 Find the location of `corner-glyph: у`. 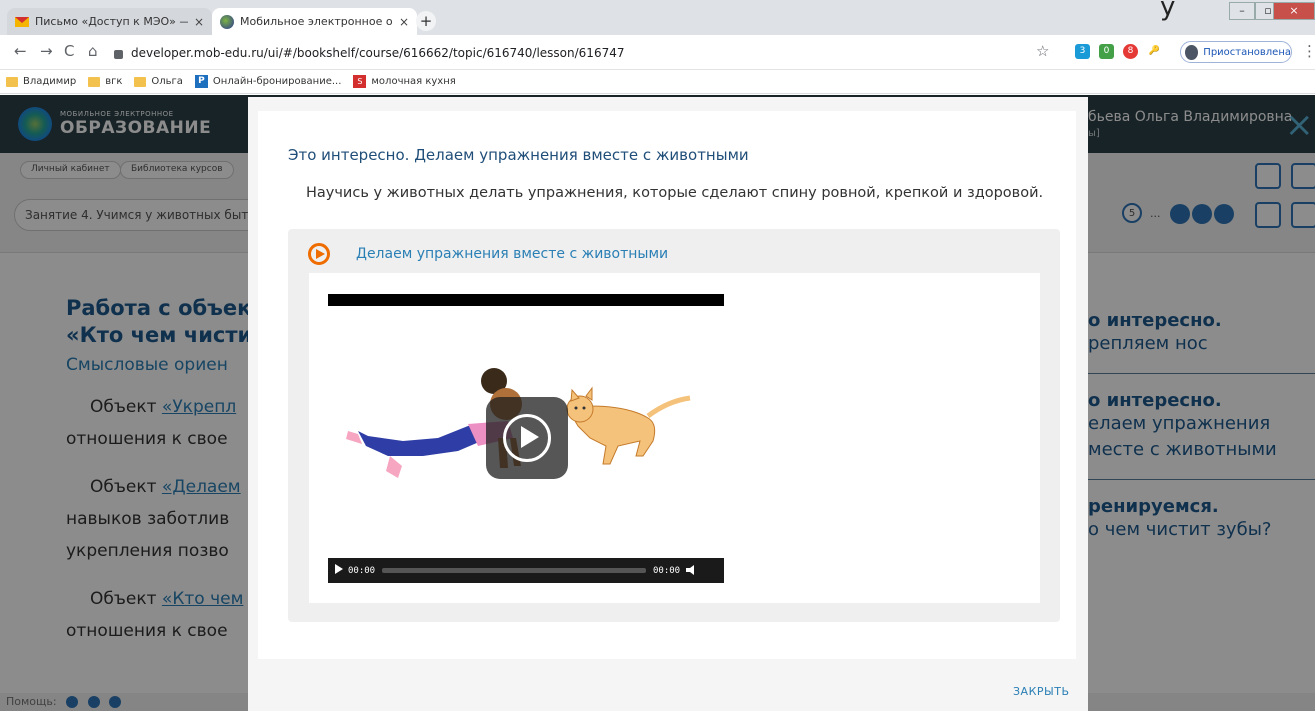

corner-glyph: у is located at coordinates (1168, 11).